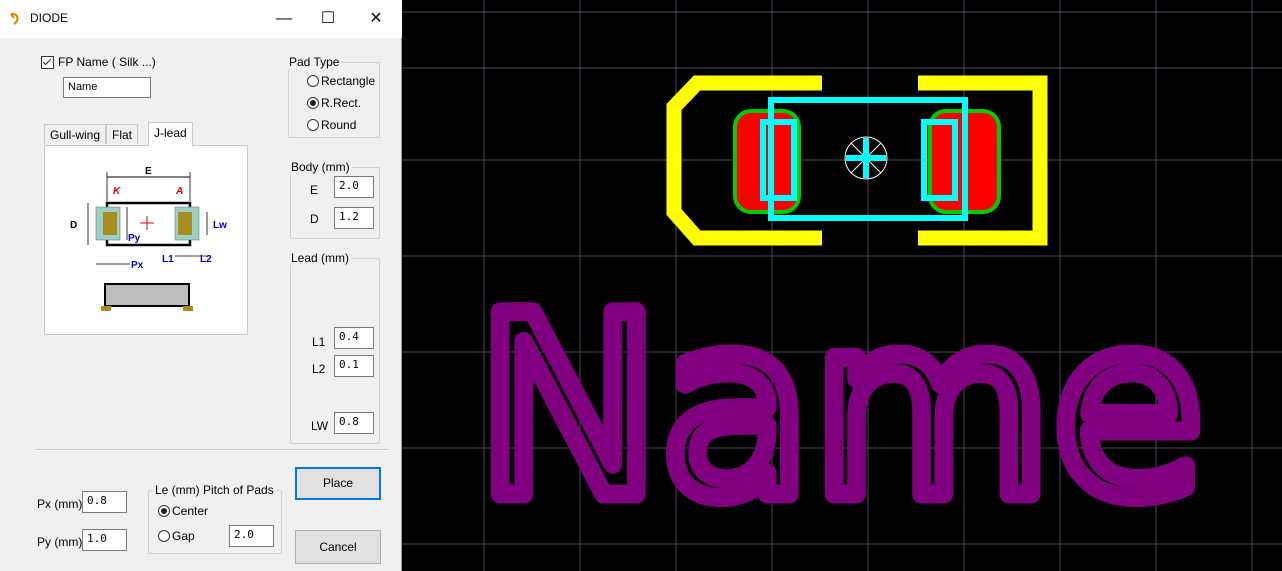 Image resolution: width=1282 pixels, height=571 pixels. Describe the element at coordinates (164, 511) in the screenshot. I see `pitch-center-radio` at that location.